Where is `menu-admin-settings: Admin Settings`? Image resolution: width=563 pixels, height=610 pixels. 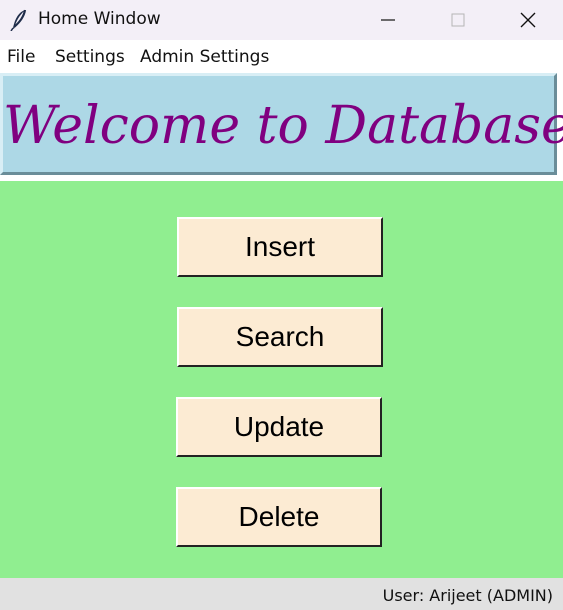 menu-admin-settings: Admin Settings is located at coordinates (204, 57).